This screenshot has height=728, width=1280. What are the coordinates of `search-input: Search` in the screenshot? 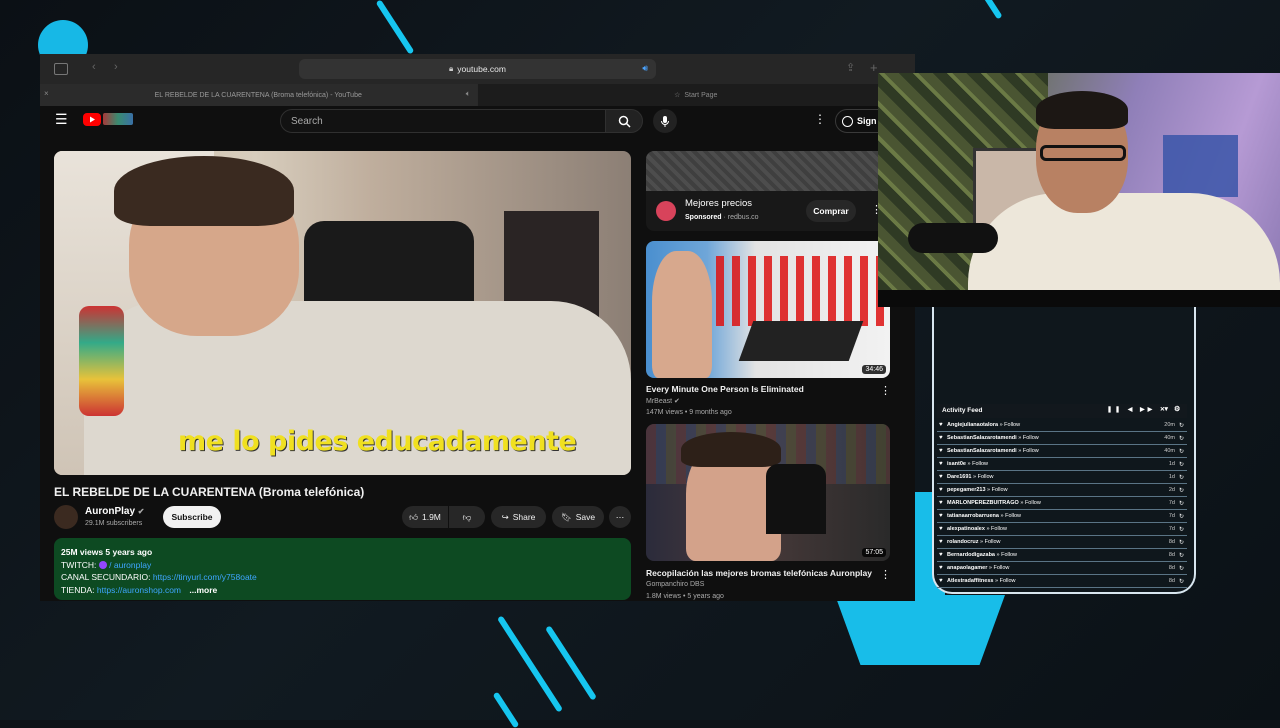 It's located at (443, 121).